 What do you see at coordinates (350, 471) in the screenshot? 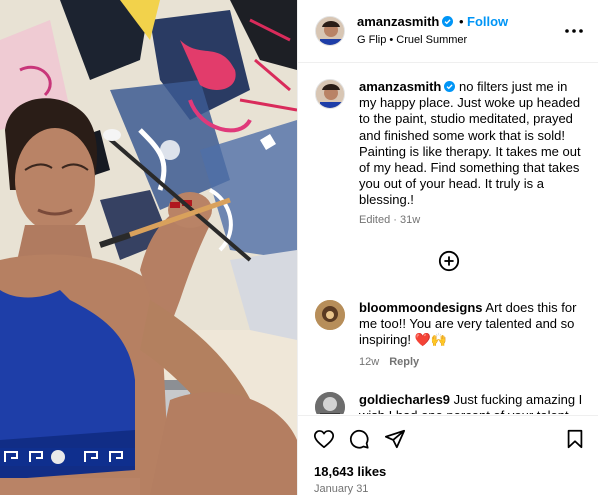
I see `likes-count: 18,643 likes` at bounding box center [350, 471].